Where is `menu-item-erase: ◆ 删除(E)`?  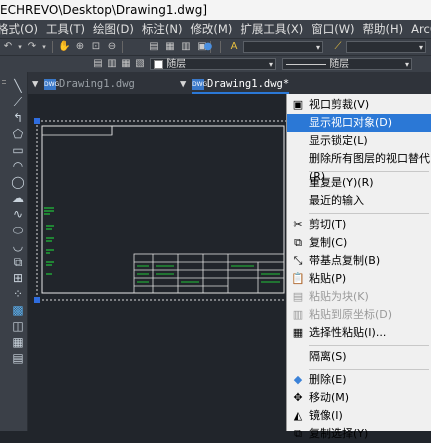 menu-item-erase: ◆ 删除(E) is located at coordinates (359, 380).